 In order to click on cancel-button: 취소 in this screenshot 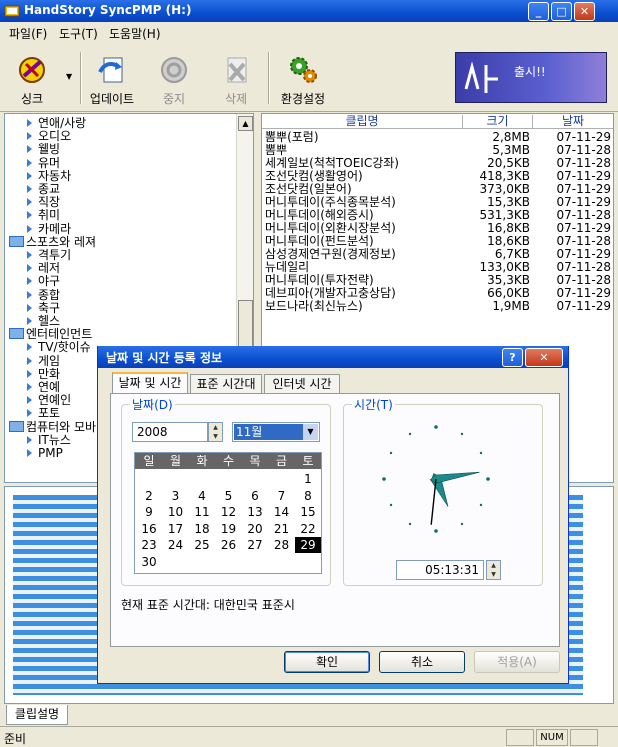, I will do `click(422, 662)`.